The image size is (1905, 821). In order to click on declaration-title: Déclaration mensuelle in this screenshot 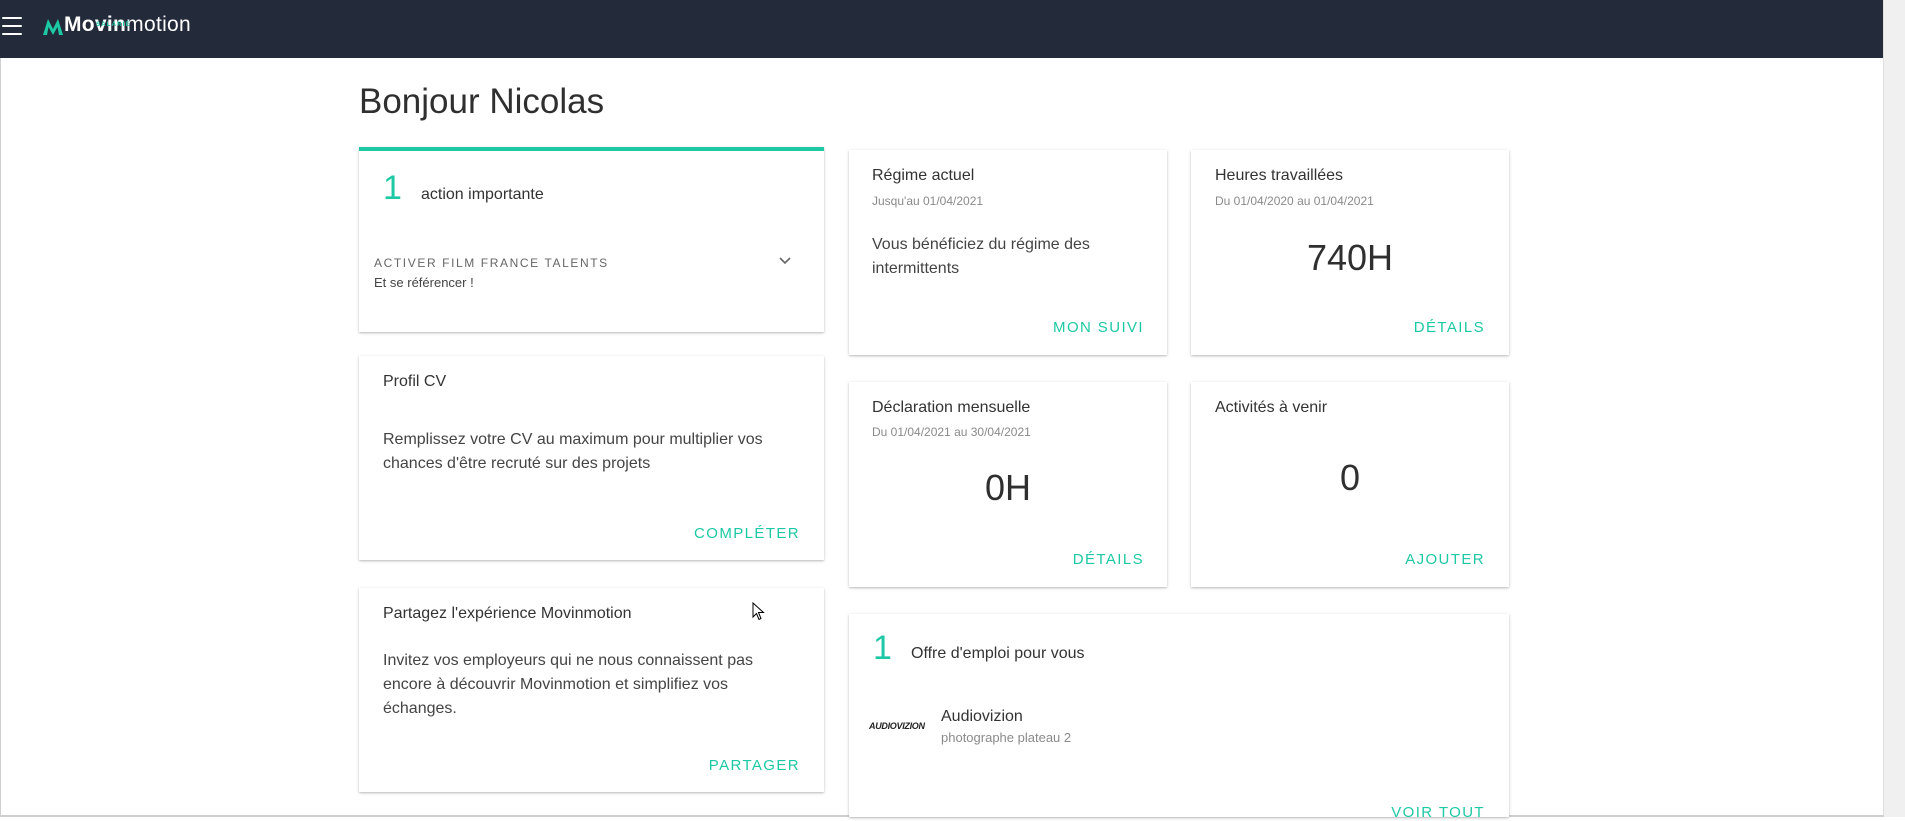, I will do `click(951, 407)`.